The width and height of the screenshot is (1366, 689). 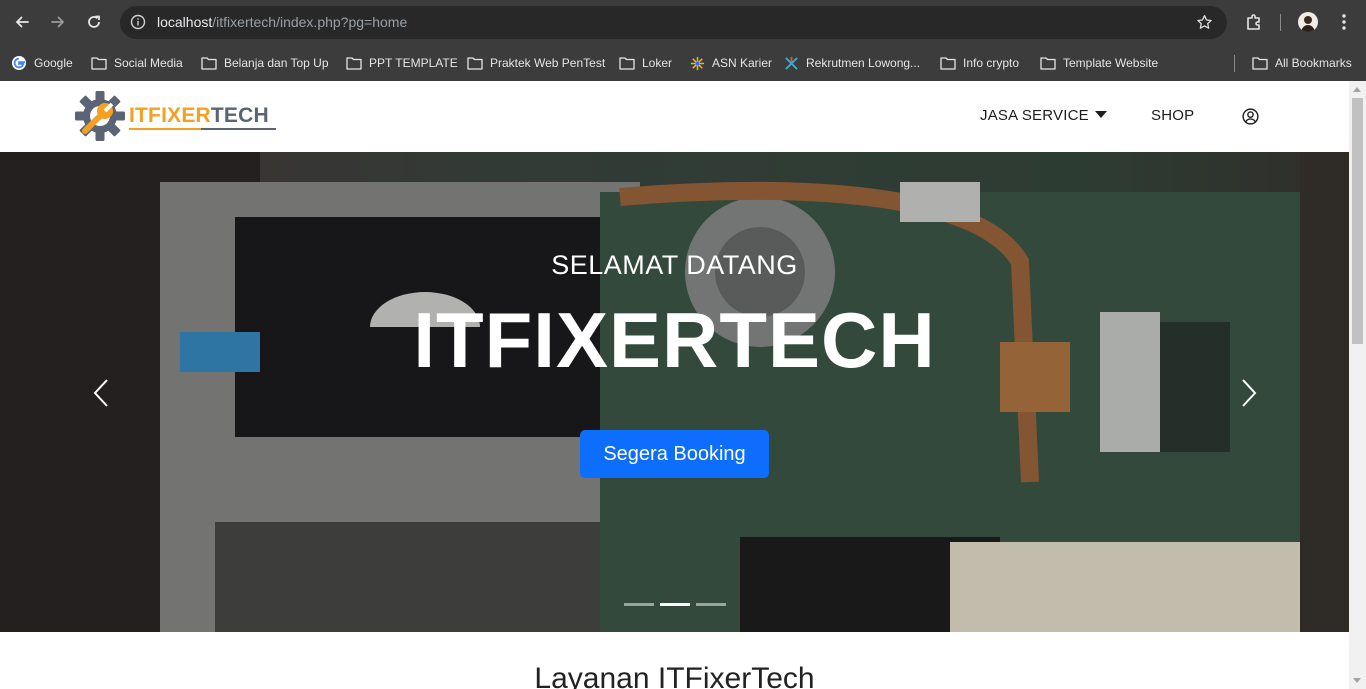 I want to click on bookmark-google: Google, so click(x=42, y=63).